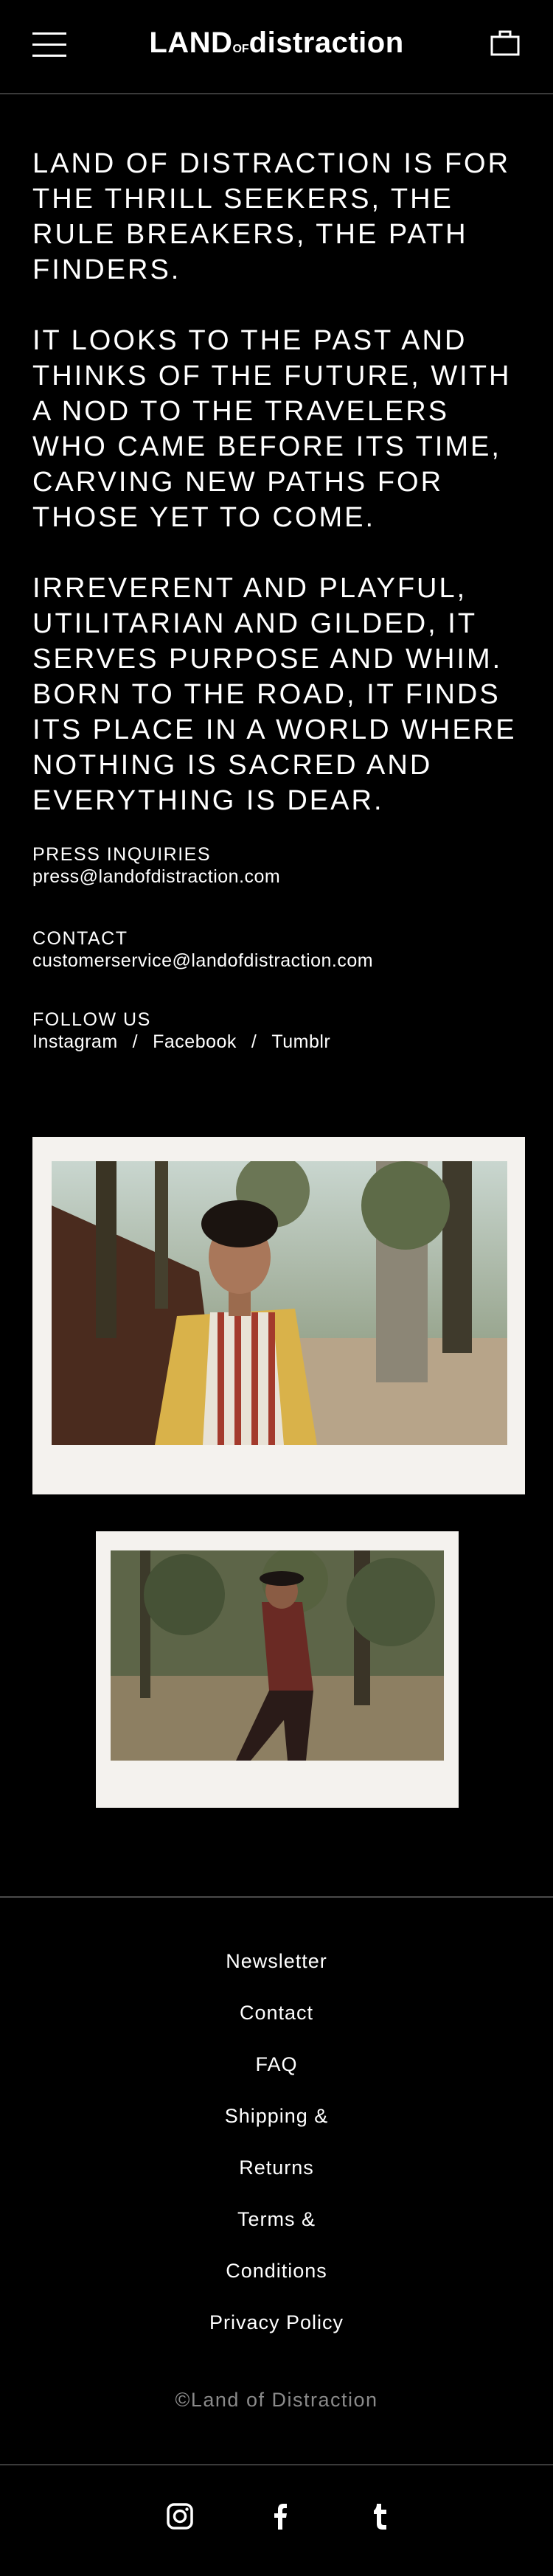 The width and height of the screenshot is (553, 2576). I want to click on logo-land: LAND, so click(191, 43).